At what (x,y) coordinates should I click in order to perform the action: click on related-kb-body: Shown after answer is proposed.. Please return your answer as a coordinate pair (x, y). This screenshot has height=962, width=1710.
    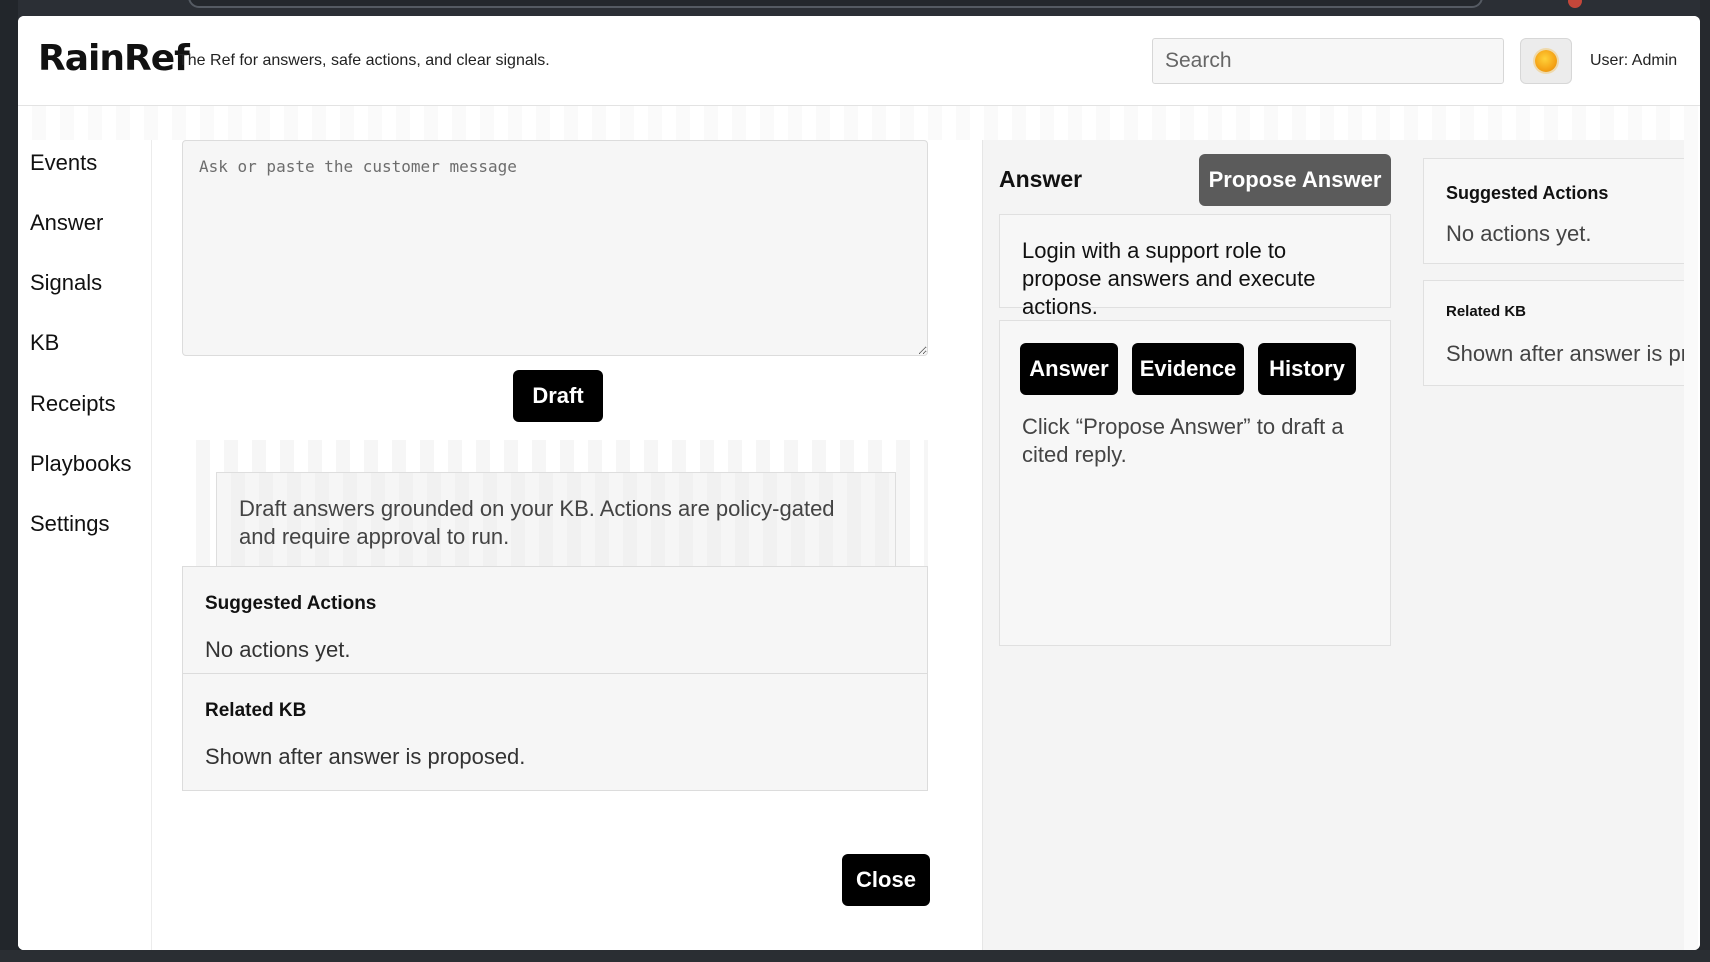
    Looking at the image, I should click on (365, 756).